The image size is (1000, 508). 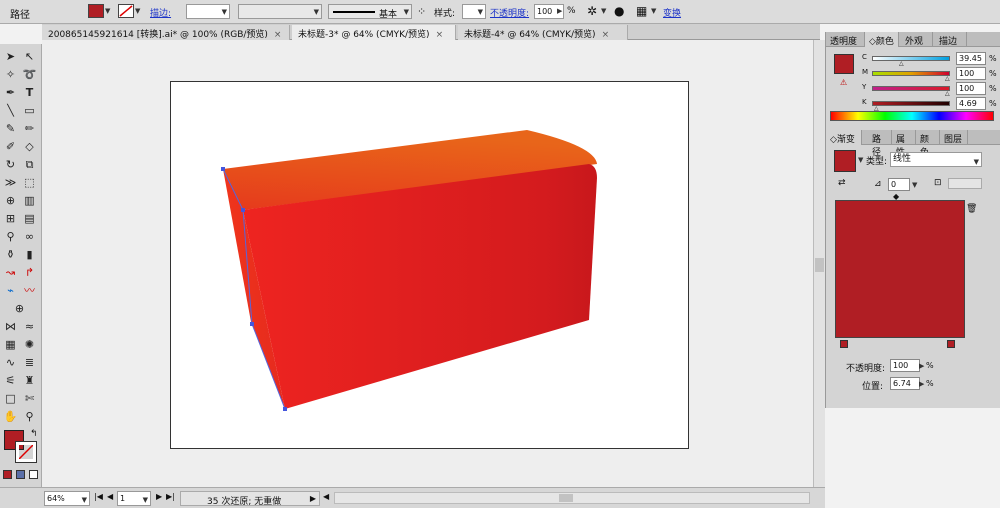 What do you see at coordinates (26, 452) in the screenshot?
I see `stroke-color-box` at bounding box center [26, 452].